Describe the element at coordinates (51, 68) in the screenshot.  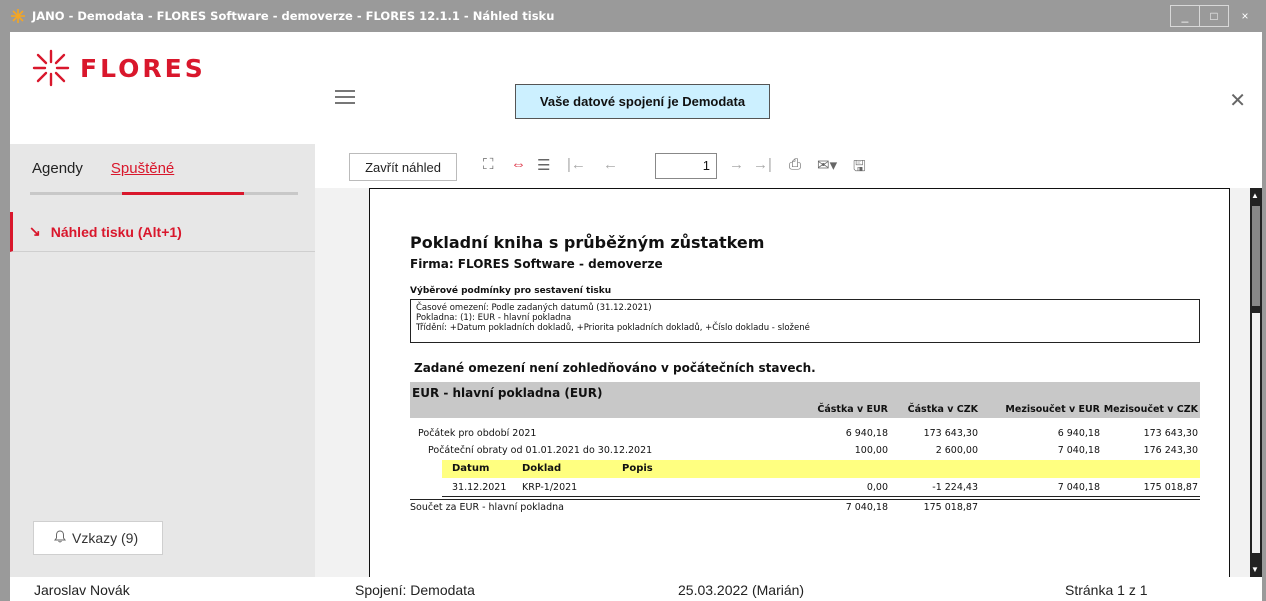
I see `flores-logo-icon` at that location.